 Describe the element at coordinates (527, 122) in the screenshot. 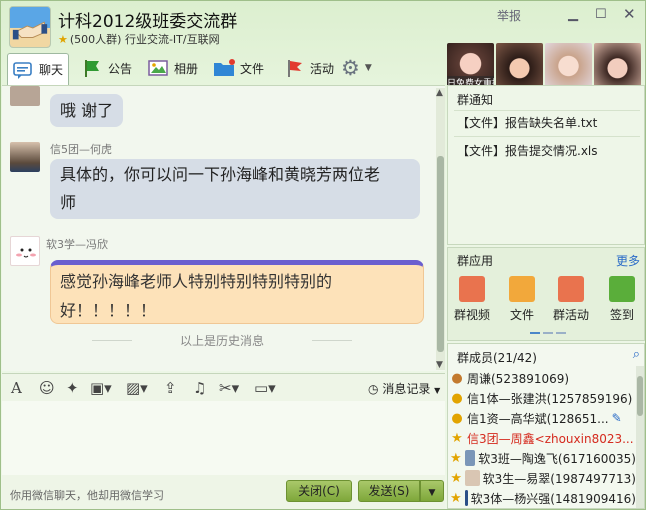

I see `notice-item: 【文件】报告缺失名单.txt` at that location.